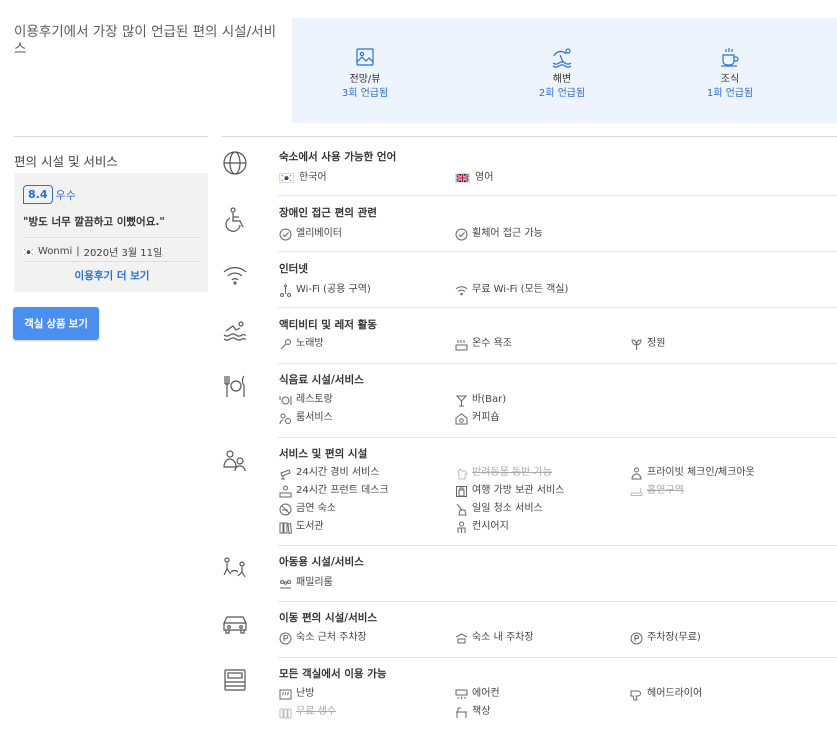 The width and height of the screenshot is (837, 744). Describe the element at coordinates (529, 697) in the screenshot. I see `category-rooms: 모든 객실에서 이용 가능 난방 에어컨 헤어드라이어 무료 생수 책상` at that location.